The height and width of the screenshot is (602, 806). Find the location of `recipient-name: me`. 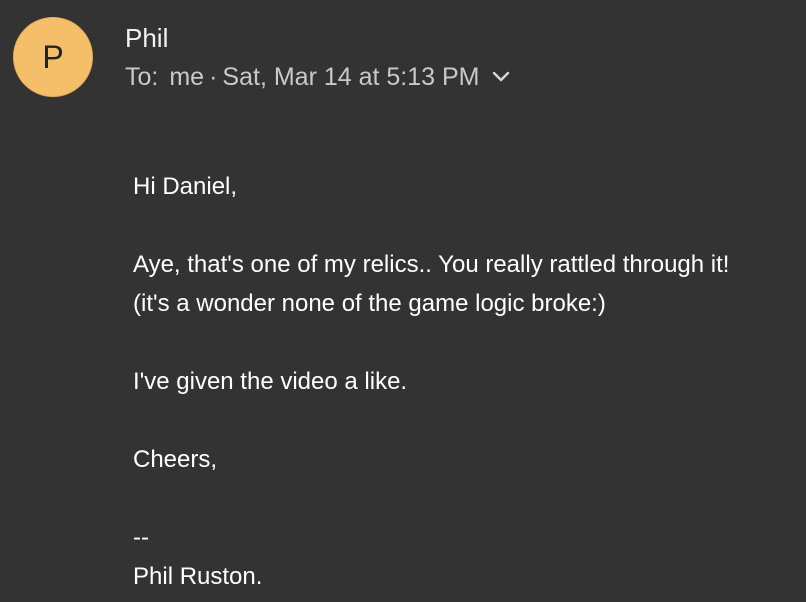

recipient-name: me is located at coordinates (187, 77).